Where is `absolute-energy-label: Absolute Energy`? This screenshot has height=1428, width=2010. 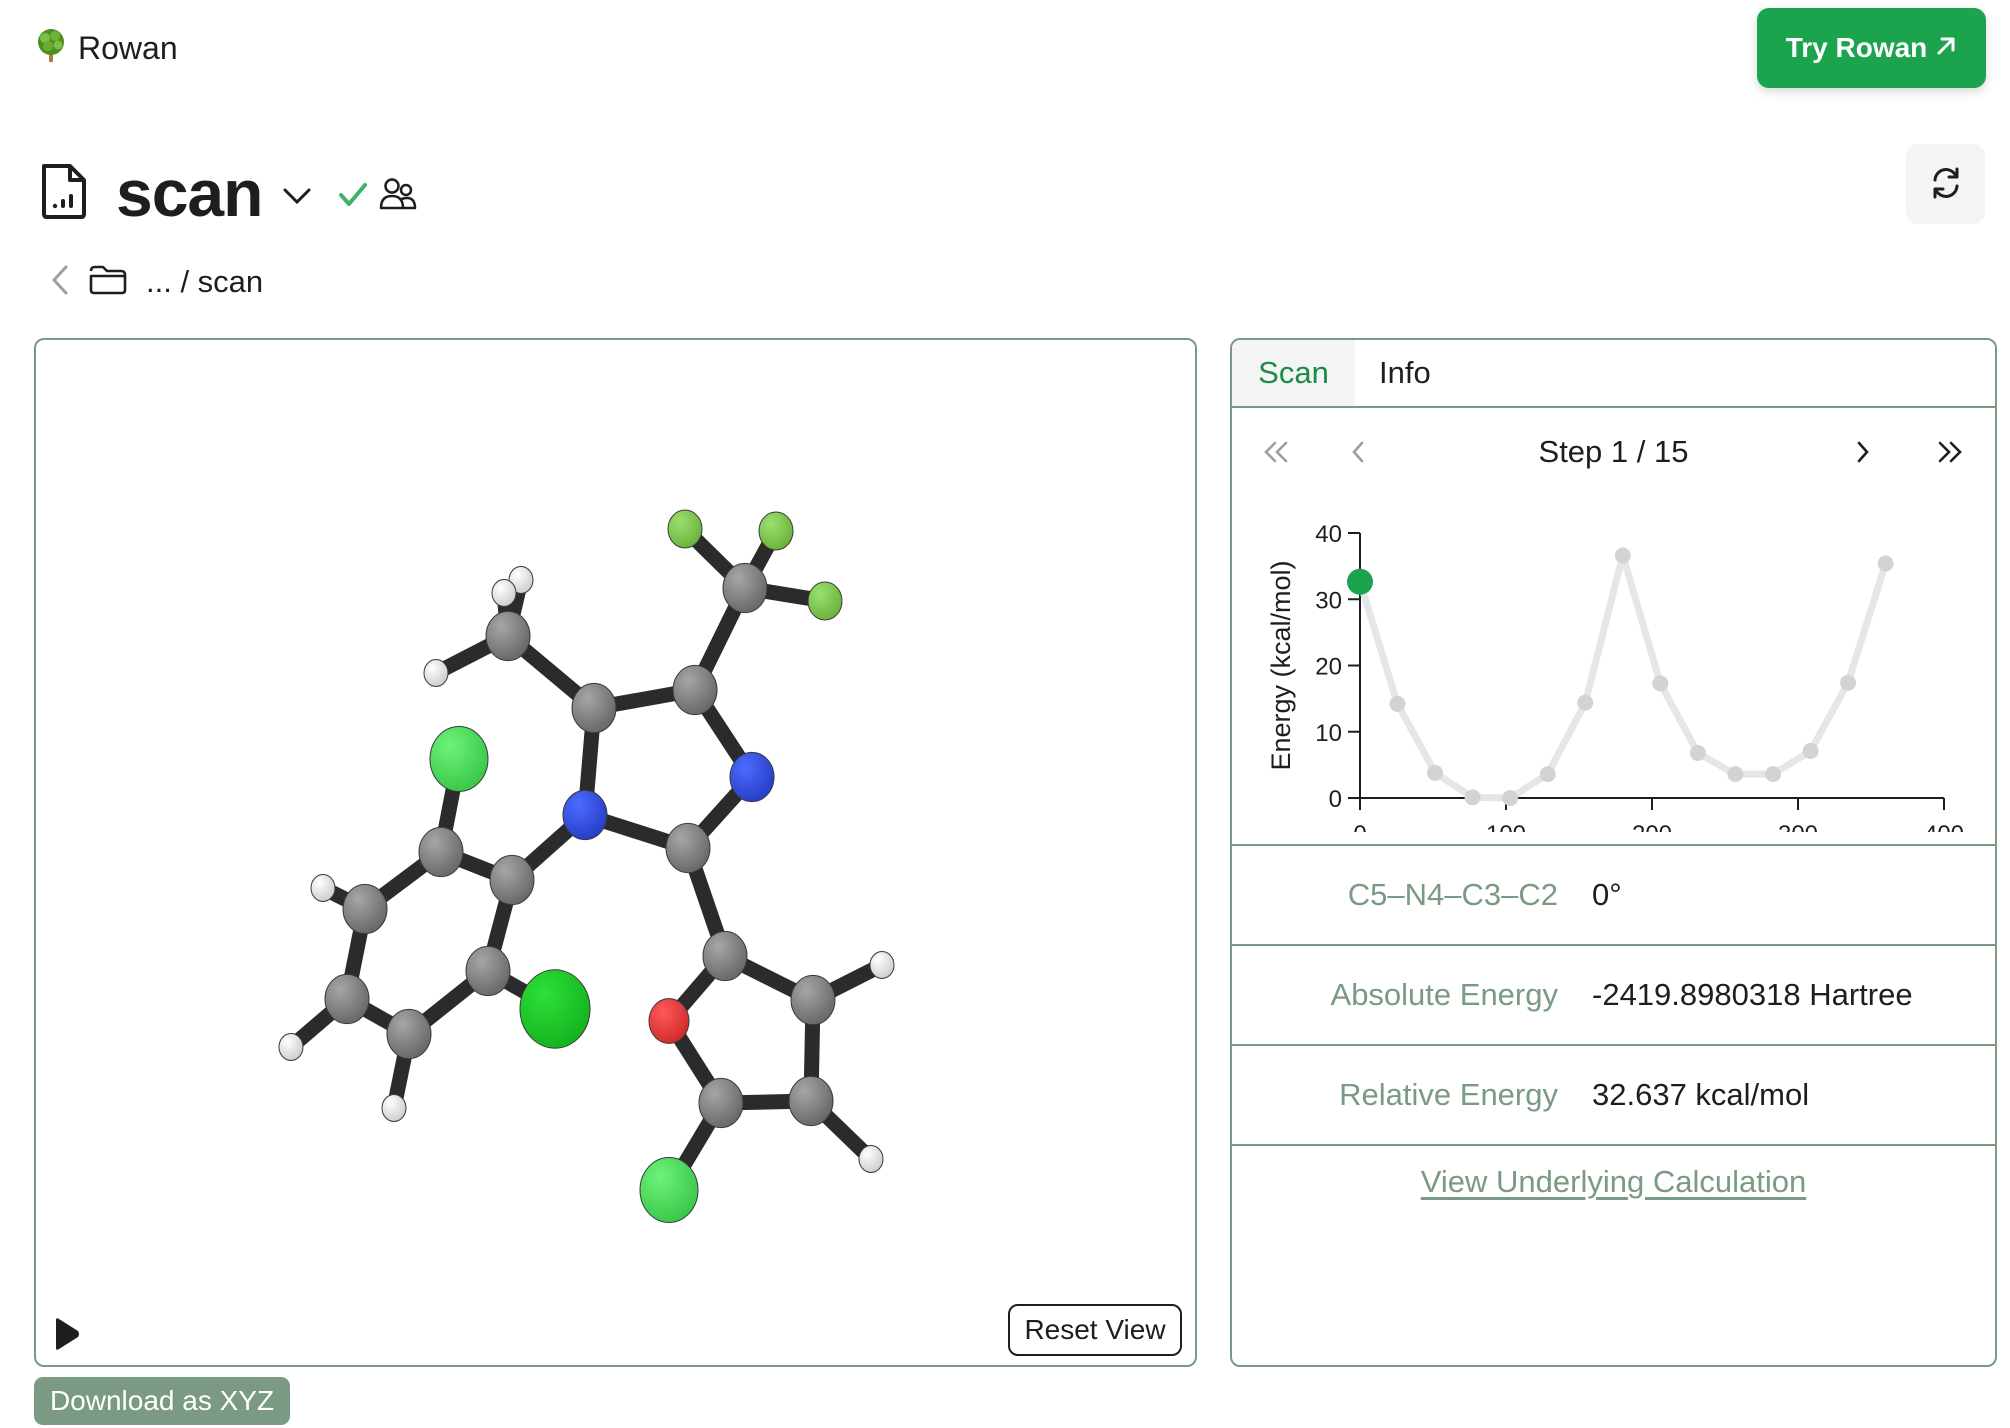
absolute-energy-label: Absolute Energy is located at coordinates (1444, 994).